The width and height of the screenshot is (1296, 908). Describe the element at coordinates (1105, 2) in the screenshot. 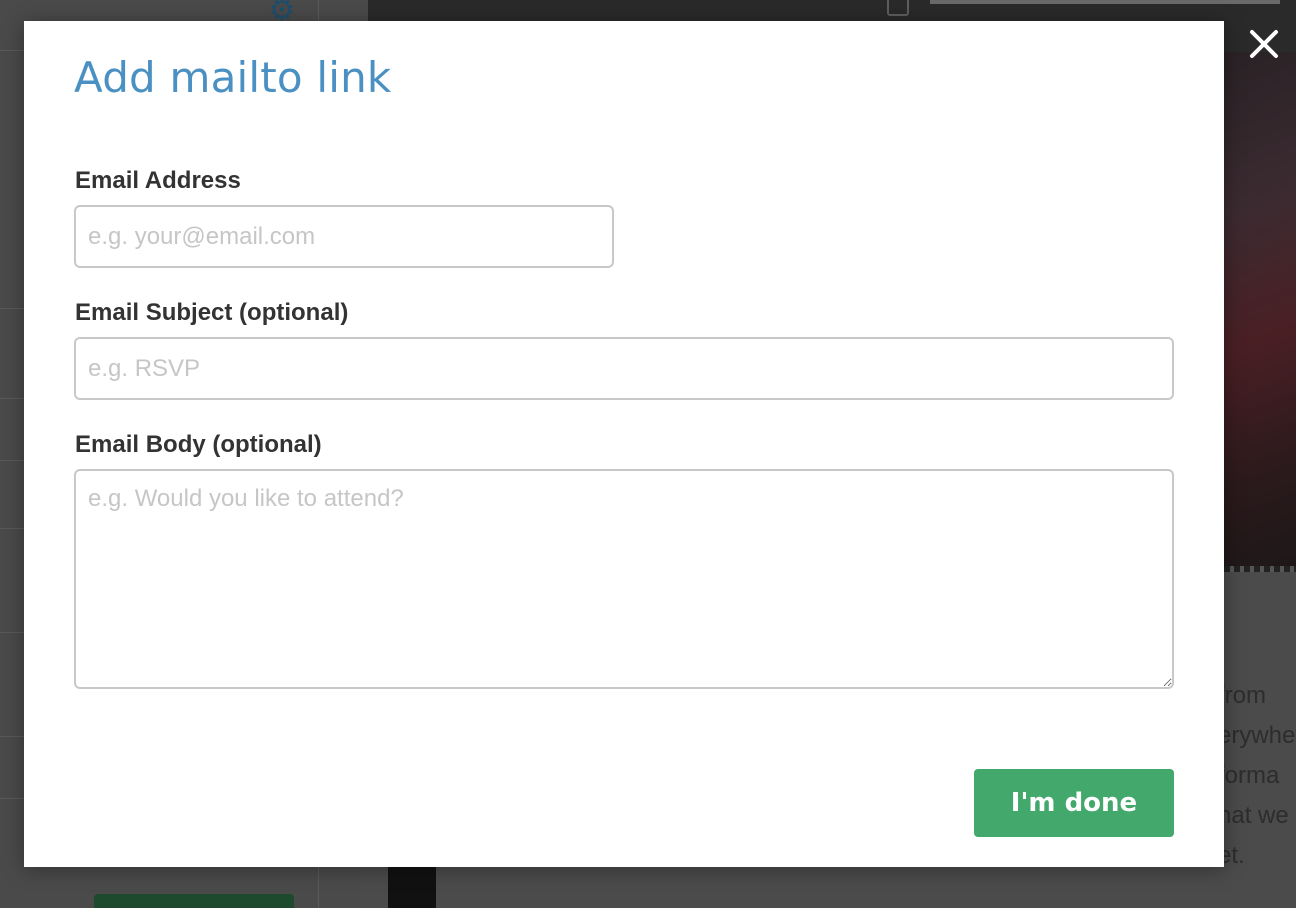

I see `background-slider` at that location.